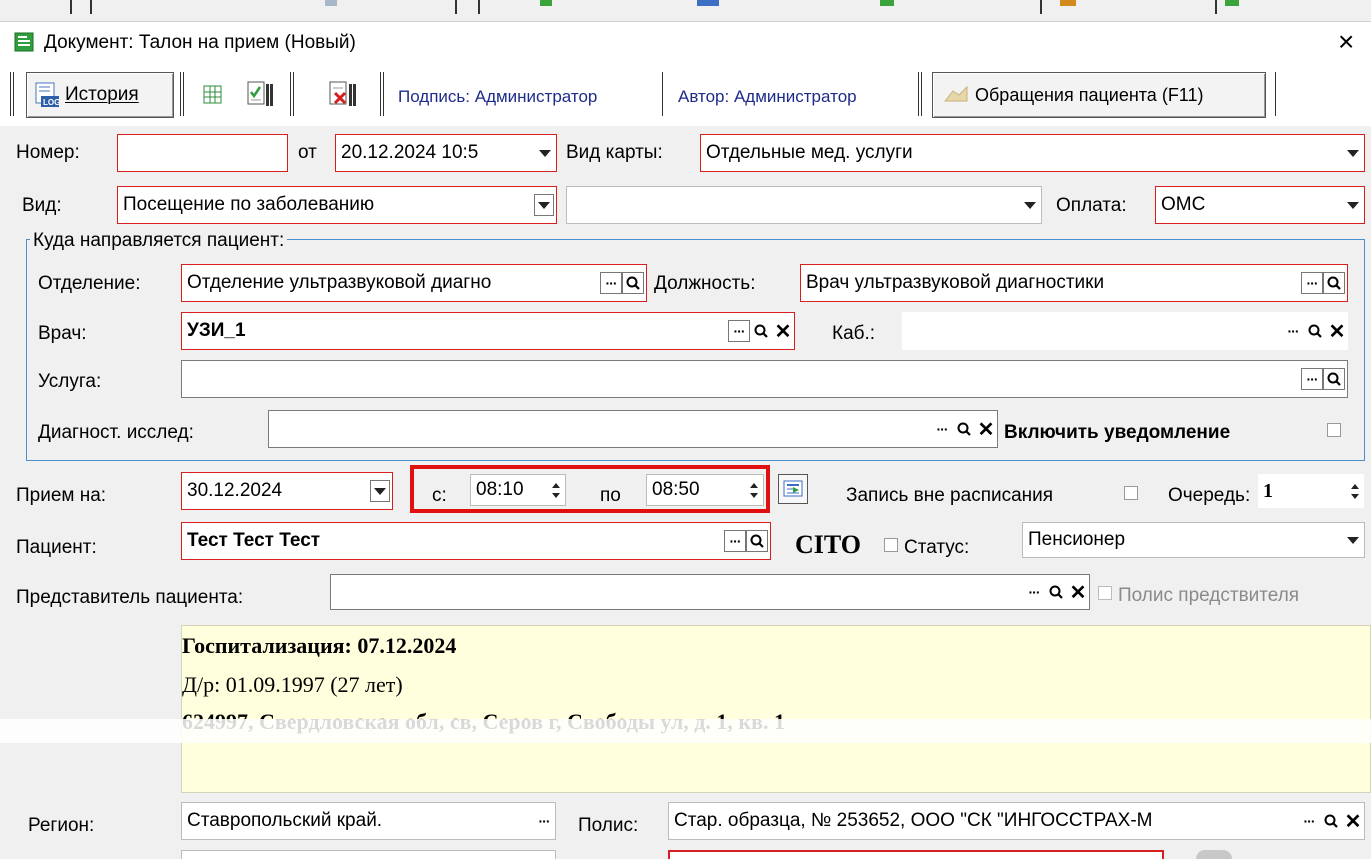  What do you see at coordinates (319, 645) in the screenshot?
I see `hospitalization-text: Госпитализация: 07.12.2024` at bounding box center [319, 645].